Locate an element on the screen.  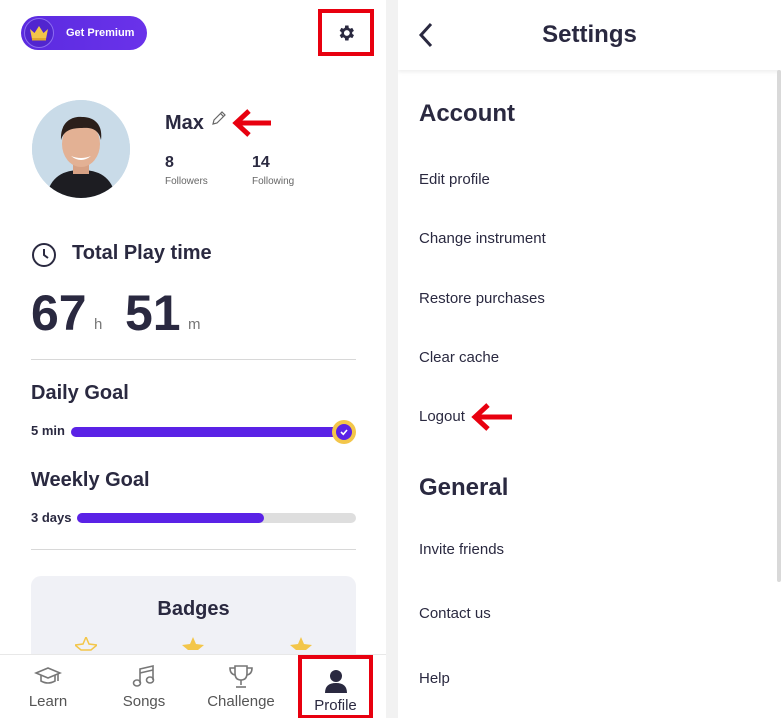
tab-songs-label: Songs is located at coordinates (144, 701).